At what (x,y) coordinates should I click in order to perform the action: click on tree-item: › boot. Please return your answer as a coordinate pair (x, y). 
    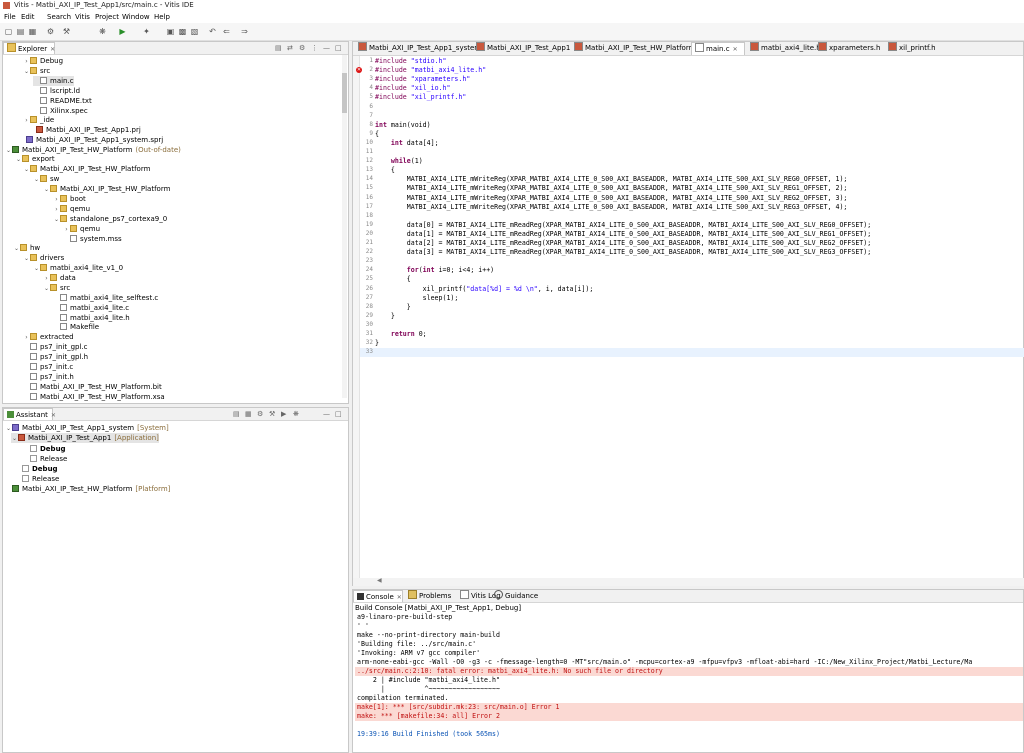
    Looking at the image, I should click on (69, 199).